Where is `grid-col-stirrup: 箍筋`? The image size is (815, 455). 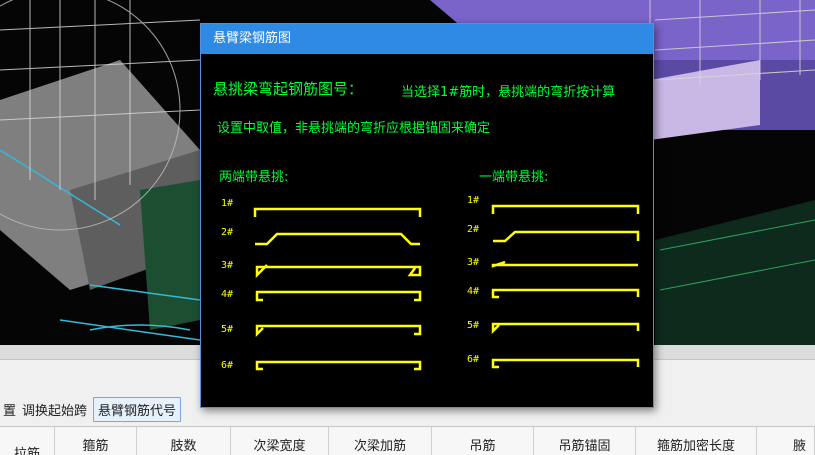
grid-col-stirrup: 箍筋 is located at coordinates (96, 441).